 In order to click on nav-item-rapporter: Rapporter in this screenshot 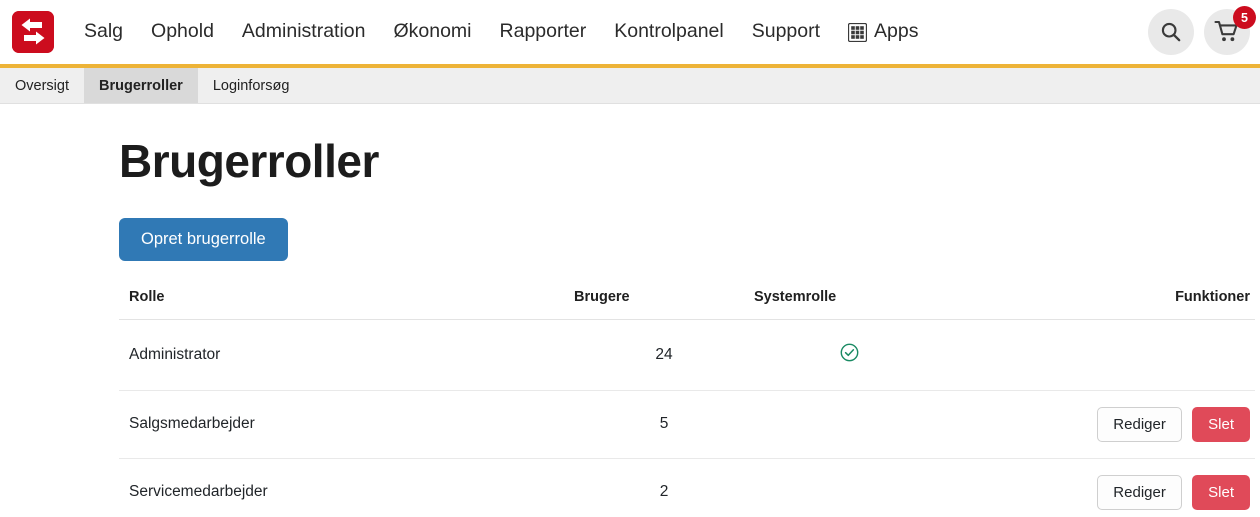, I will do `click(543, 32)`.